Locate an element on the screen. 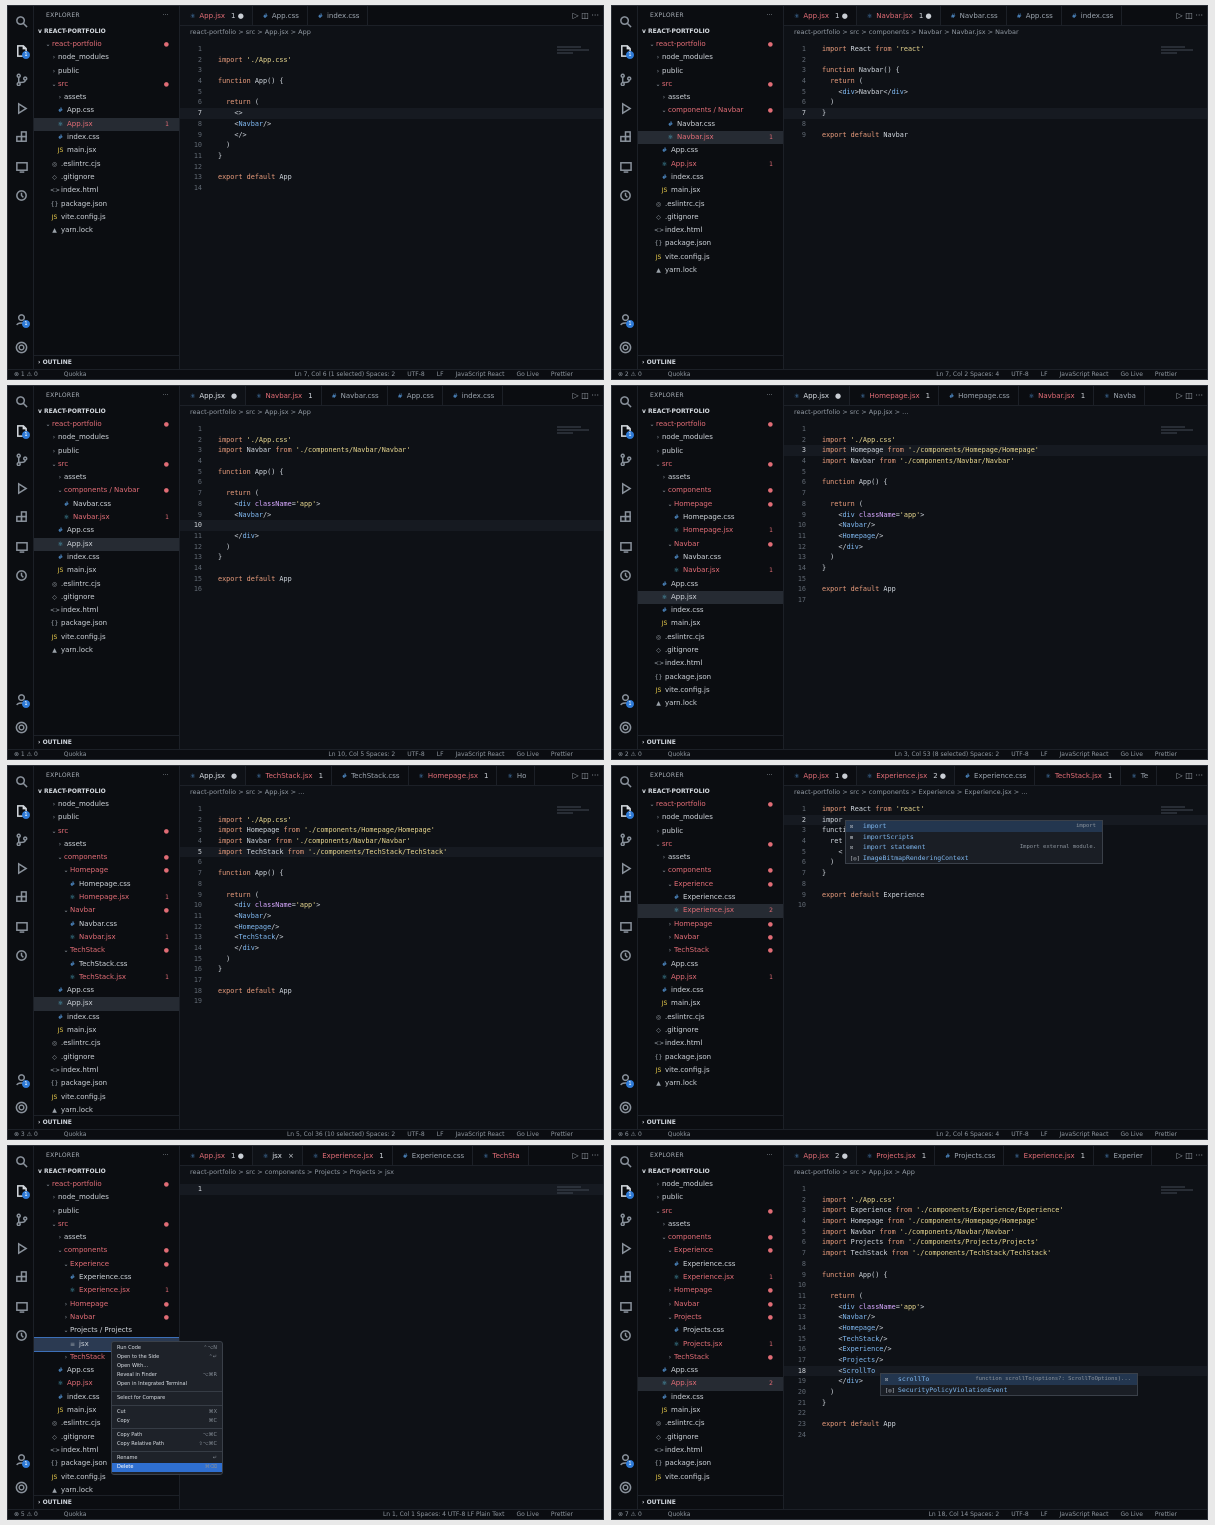  file-item: JS main.jsx is located at coordinates (106, 1030).